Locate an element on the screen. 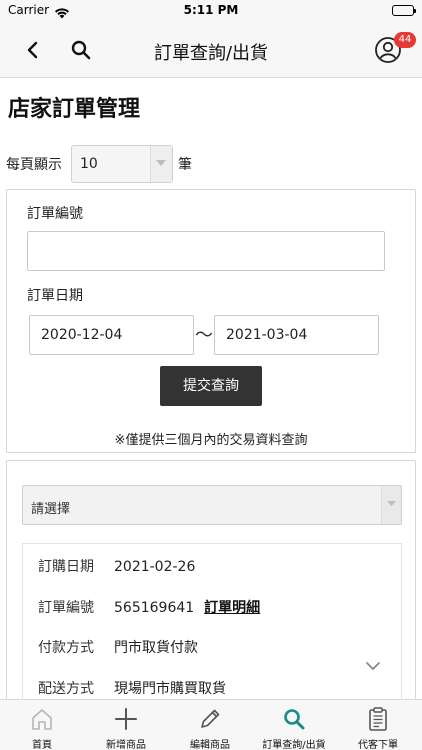 The height and width of the screenshot is (750, 422). page-size-row: 每頁顯示 10 筆 is located at coordinates (156, 164).